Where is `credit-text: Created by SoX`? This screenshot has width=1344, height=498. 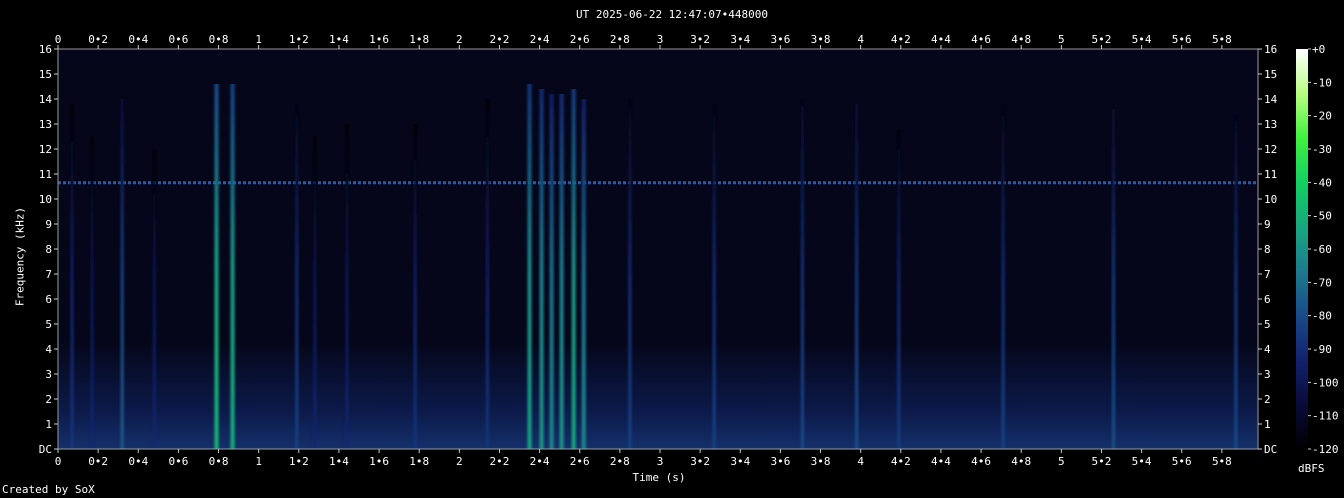 credit-text: Created by SoX is located at coordinates (48, 489).